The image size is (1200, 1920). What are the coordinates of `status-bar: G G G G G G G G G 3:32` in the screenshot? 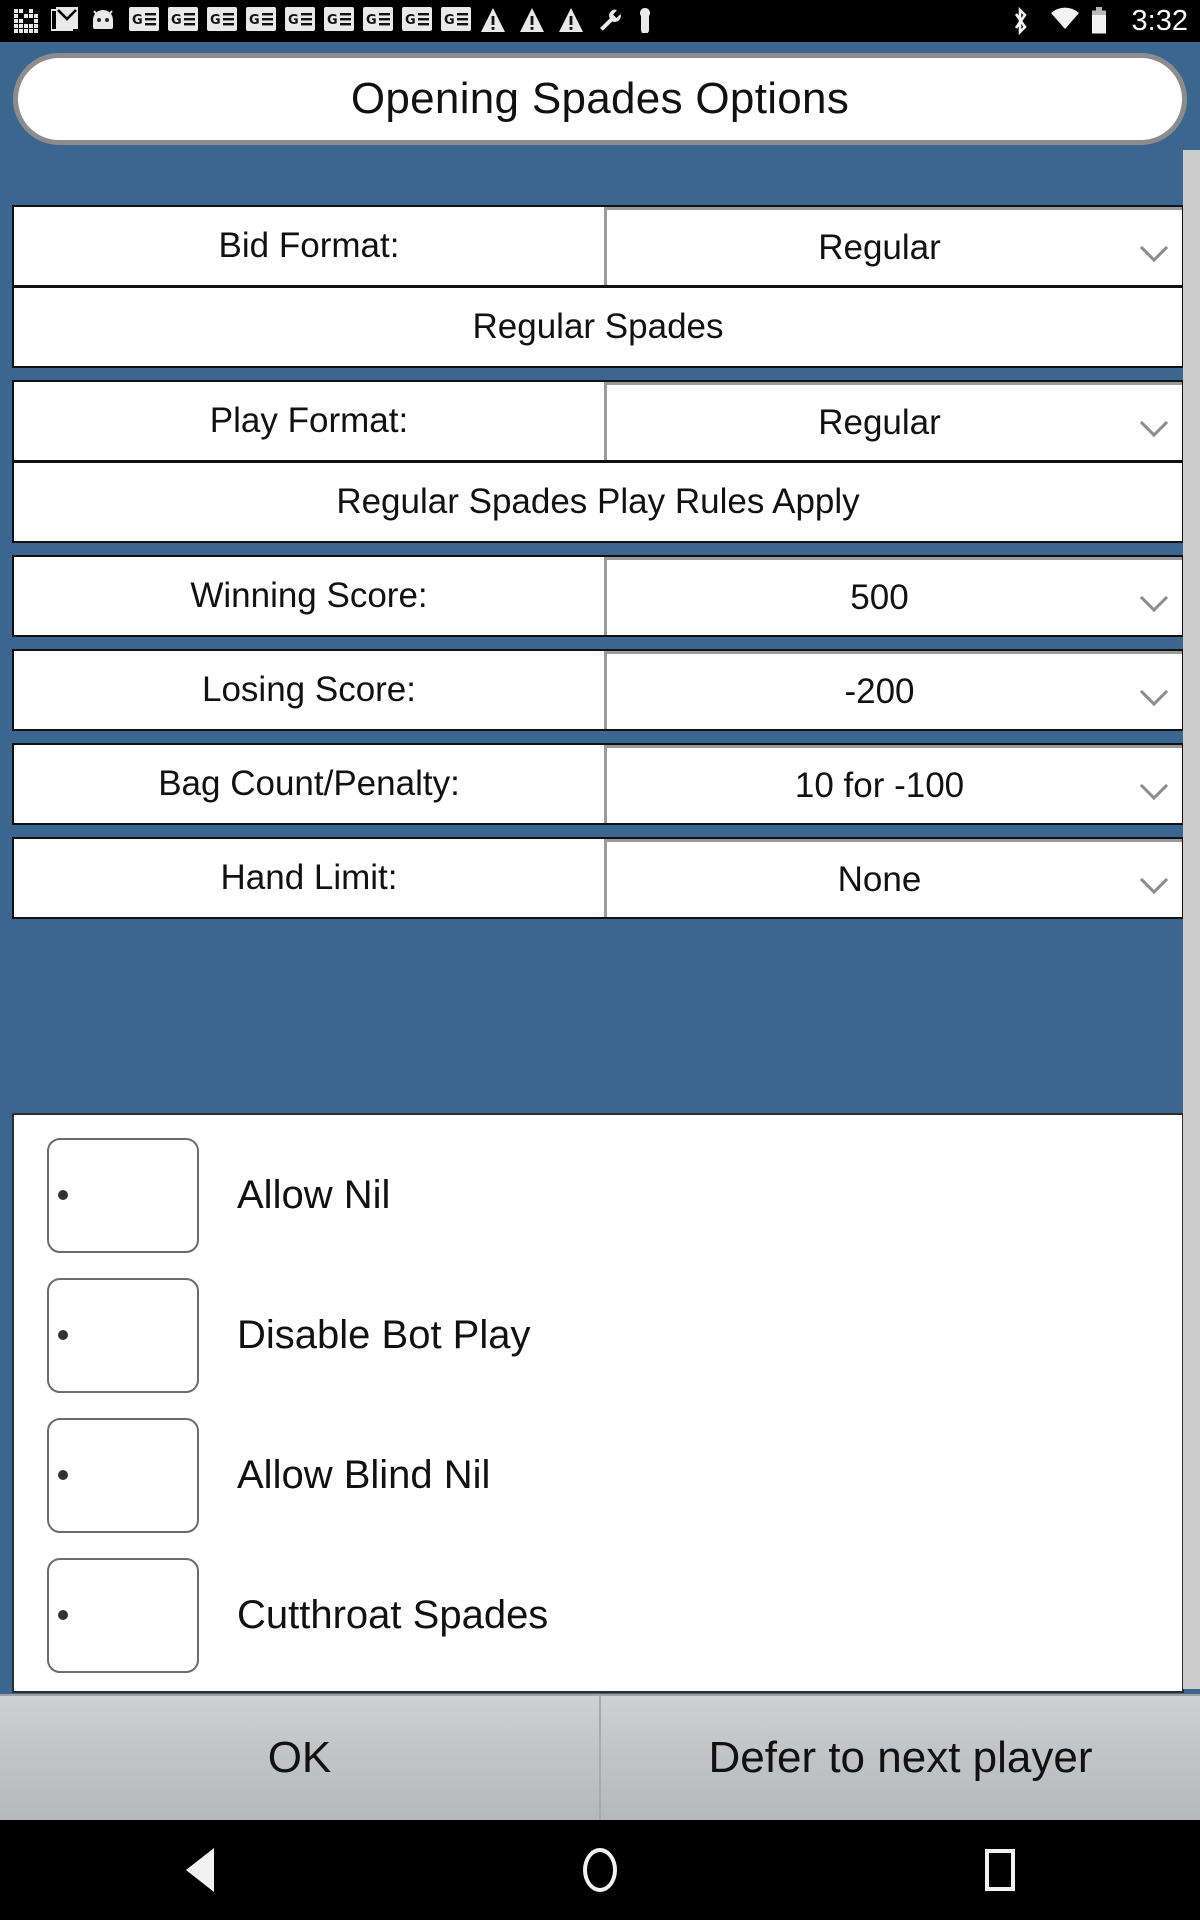 It's located at (600, 21).